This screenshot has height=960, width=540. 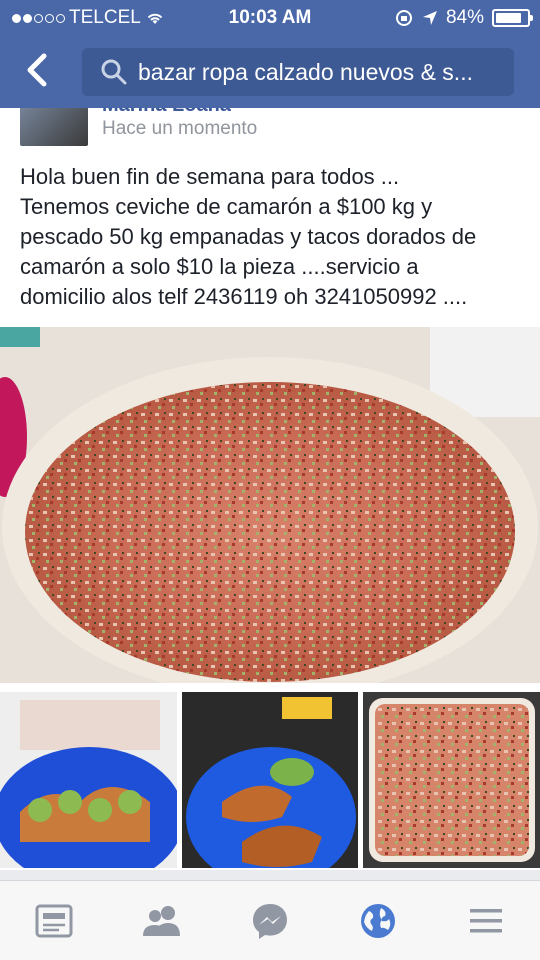 I want to click on bottom-nav-bar, so click(x=270, y=920).